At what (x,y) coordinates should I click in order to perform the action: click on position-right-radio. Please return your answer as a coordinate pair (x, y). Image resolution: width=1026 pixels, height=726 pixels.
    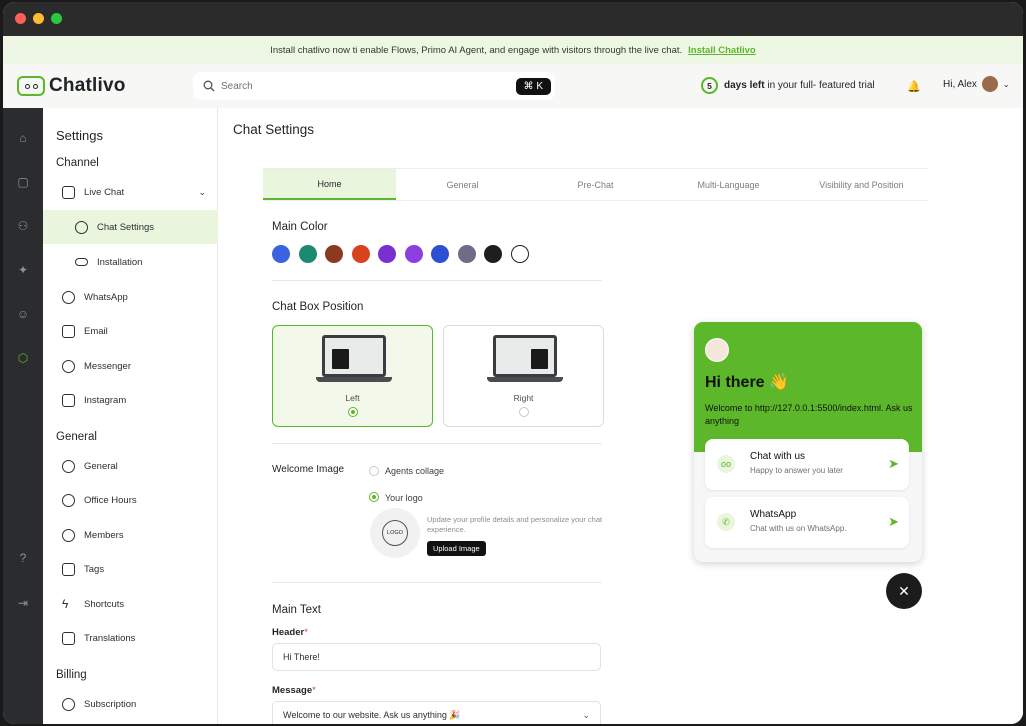
    Looking at the image, I should click on (524, 412).